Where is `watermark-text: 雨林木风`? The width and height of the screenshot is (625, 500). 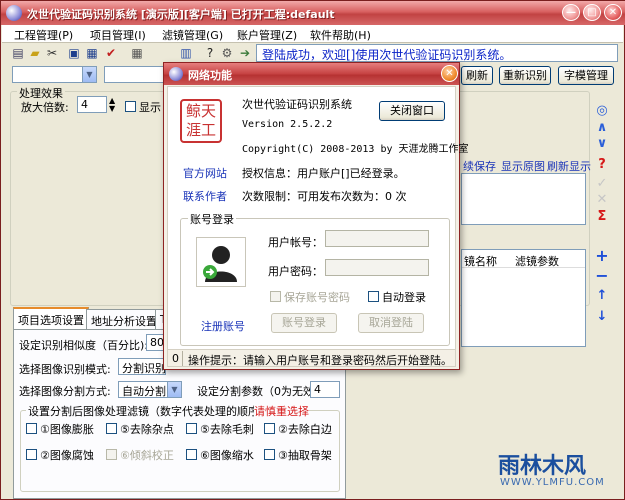 watermark-text: 雨林木风 is located at coordinates (542, 466).